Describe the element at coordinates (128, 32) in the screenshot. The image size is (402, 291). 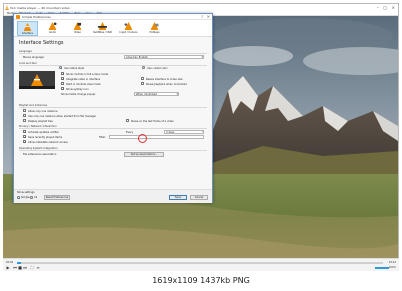
I see `tab-label: Input / Codecs` at that location.